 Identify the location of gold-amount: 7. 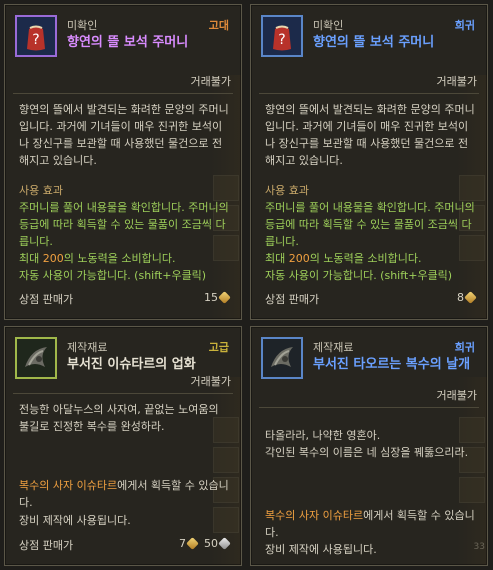
(182, 543).